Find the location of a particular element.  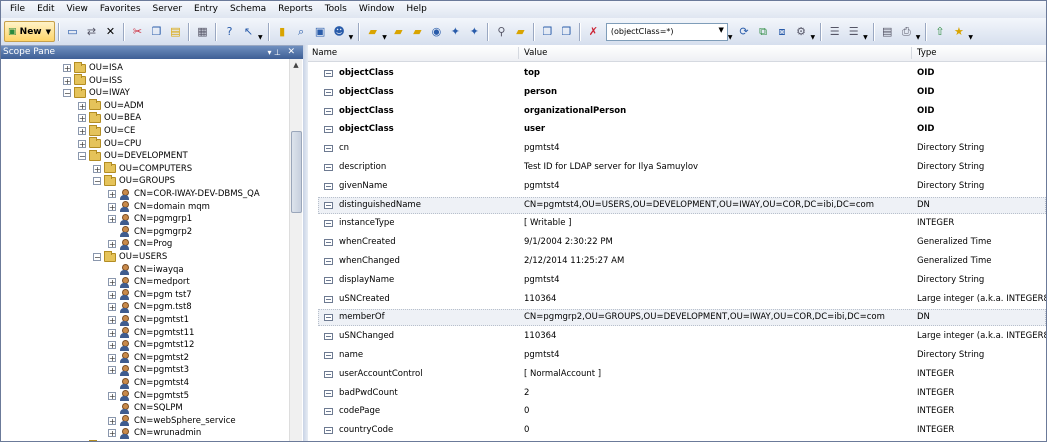

detail-view-icon: ☰ is located at coordinates (853, 31).